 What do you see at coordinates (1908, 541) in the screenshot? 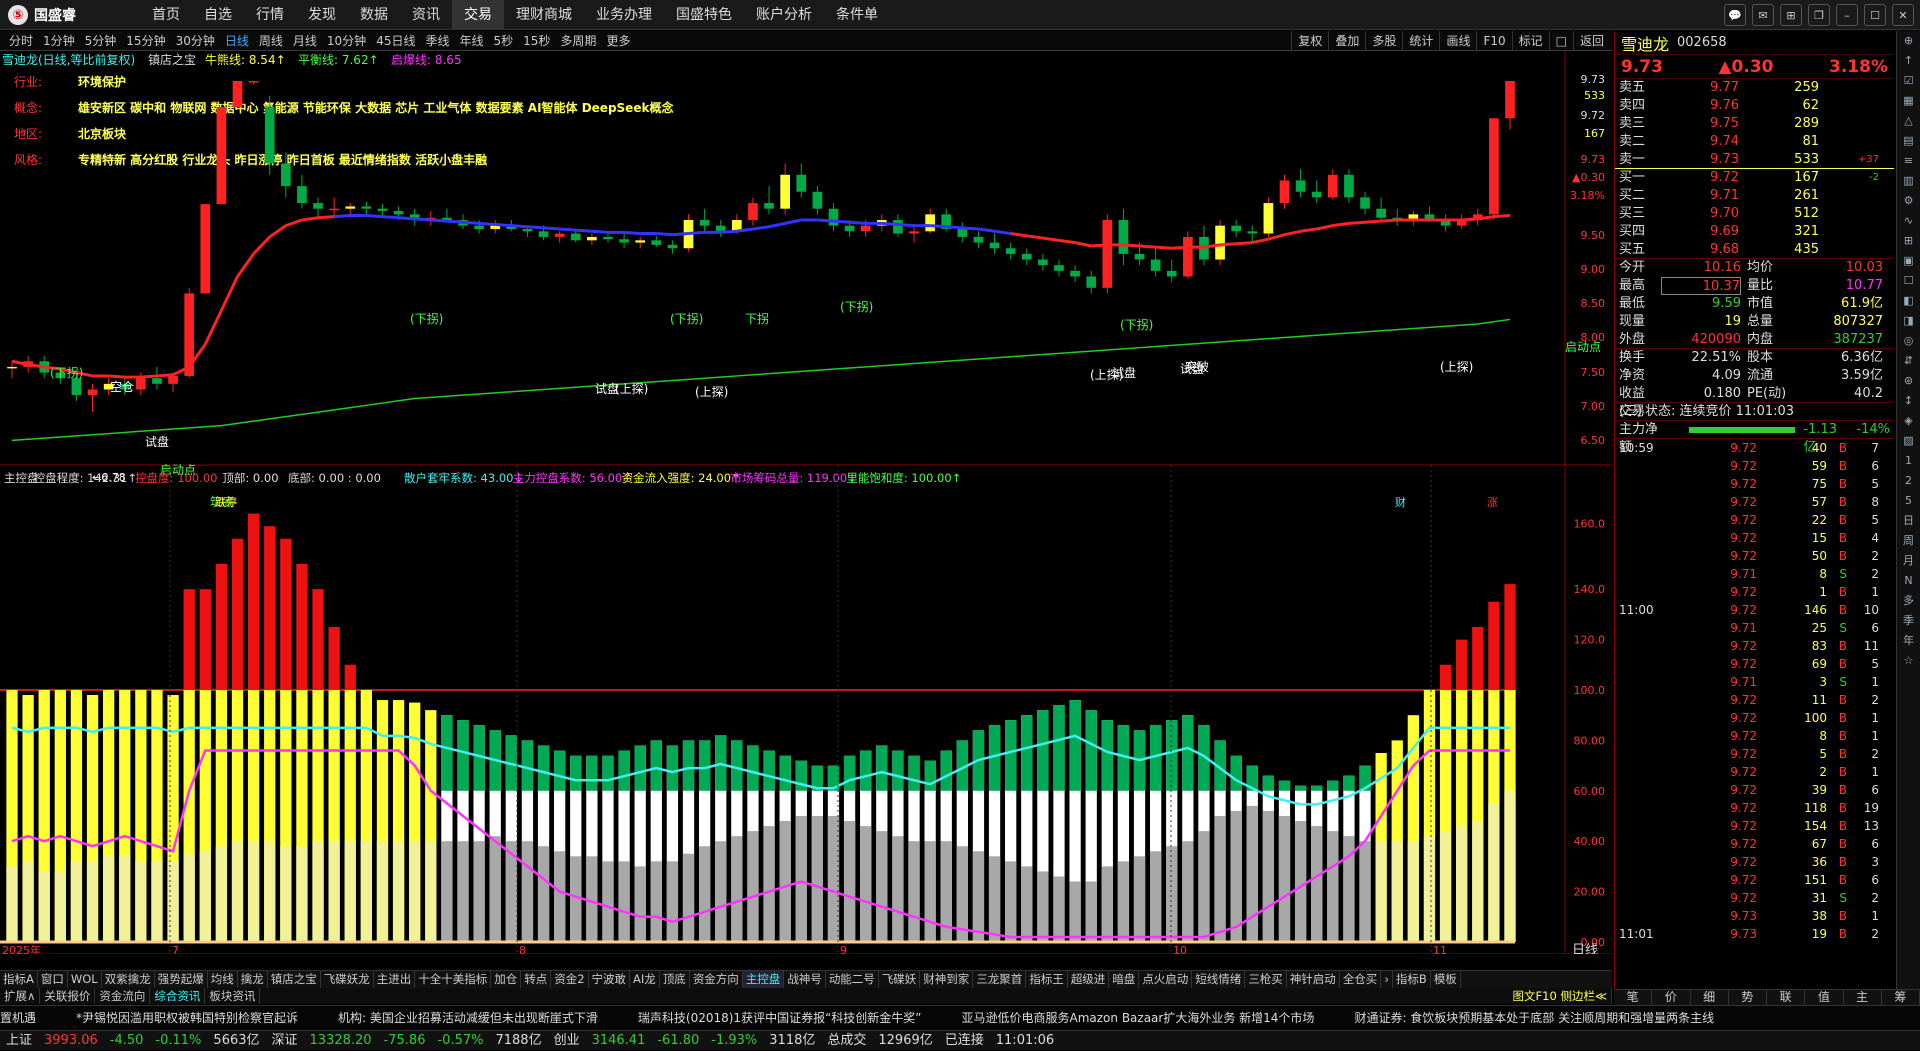
I see `sidebar-button: 周` at bounding box center [1908, 541].